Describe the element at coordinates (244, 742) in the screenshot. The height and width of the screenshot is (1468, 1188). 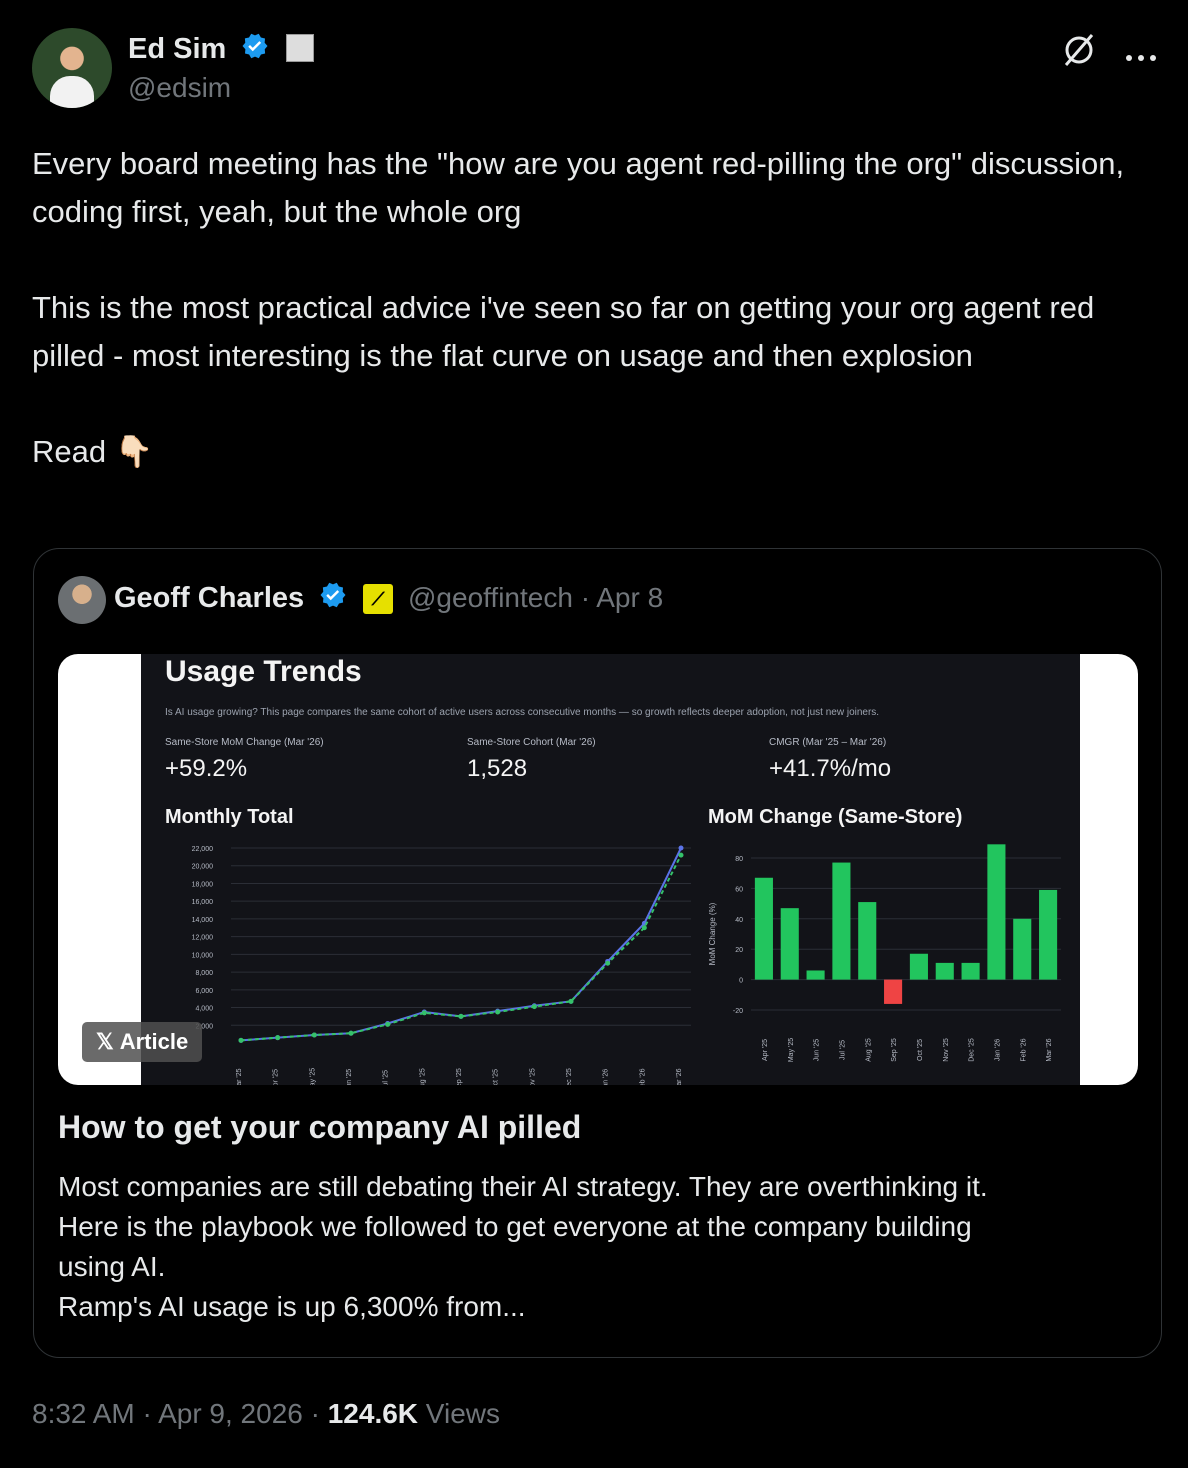
I see `stat-label: Same-Store MoM Change (Mar '26)` at that location.